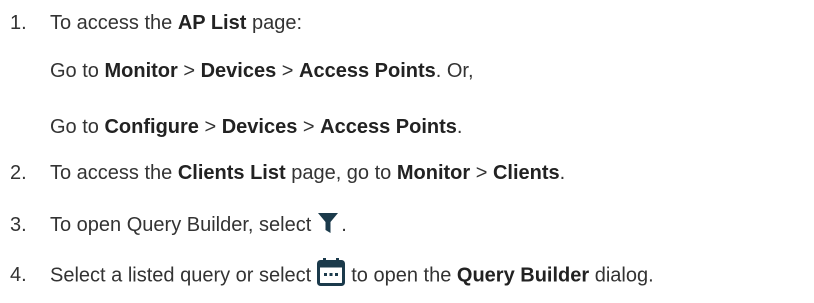 The width and height of the screenshot is (814, 303). I want to click on step-text: To access the AP List page:, so click(176, 23).